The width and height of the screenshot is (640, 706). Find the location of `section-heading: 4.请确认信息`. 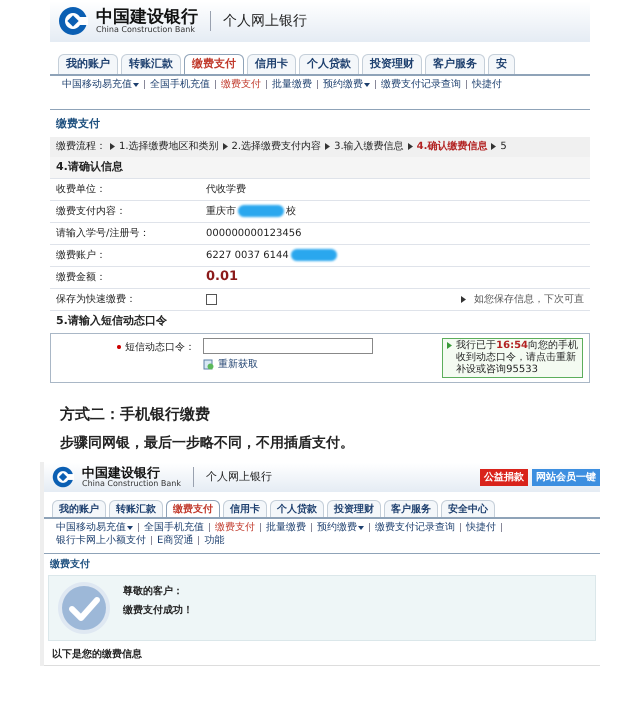

section-heading: 4.请确认信息 is located at coordinates (89, 166).